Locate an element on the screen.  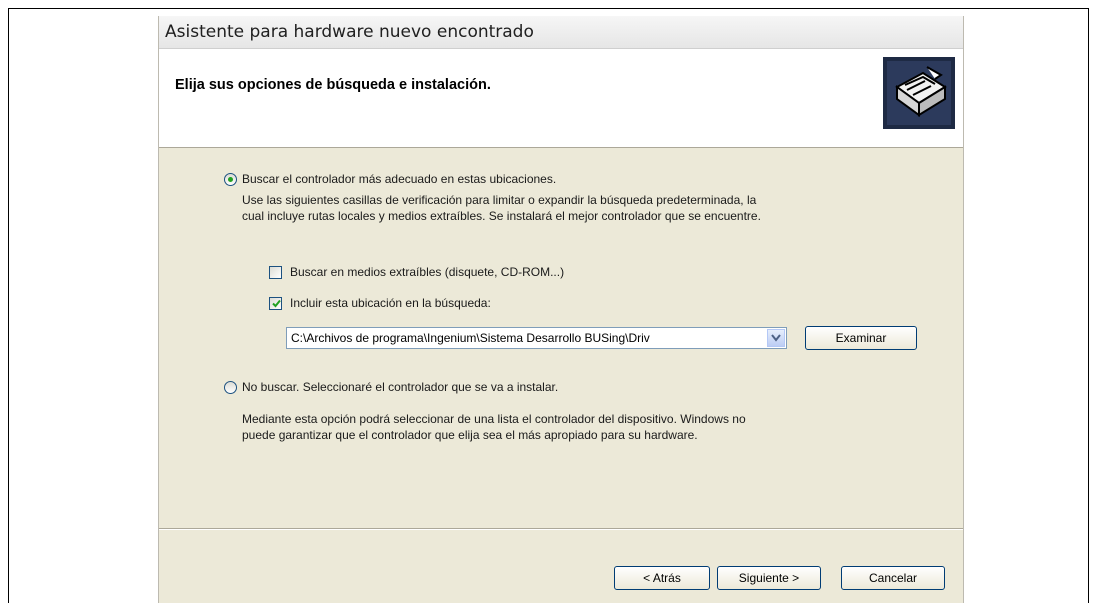
checkbox-include-label: Incluir esta ubicación en la búsqueda: is located at coordinates (390, 303).